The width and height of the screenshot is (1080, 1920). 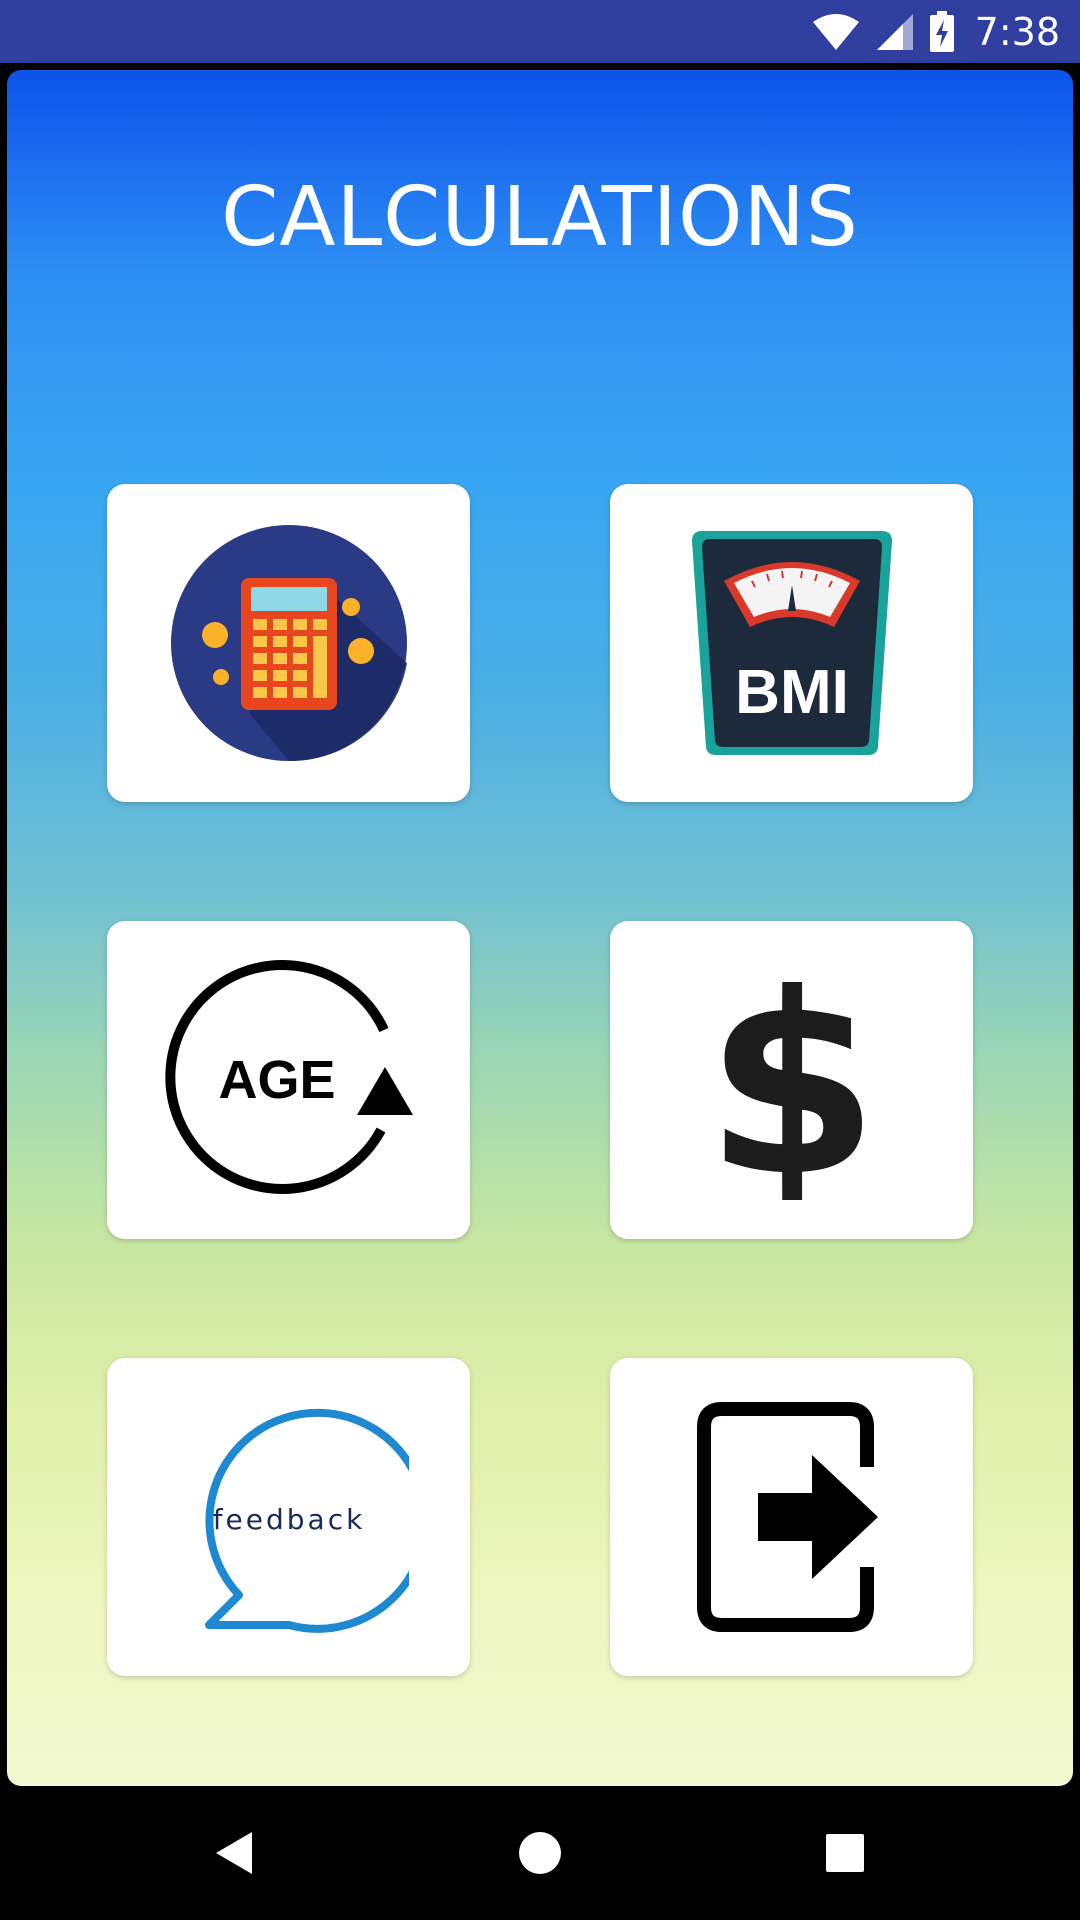 I want to click on age-button: AGE, so click(x=288, y=1080).